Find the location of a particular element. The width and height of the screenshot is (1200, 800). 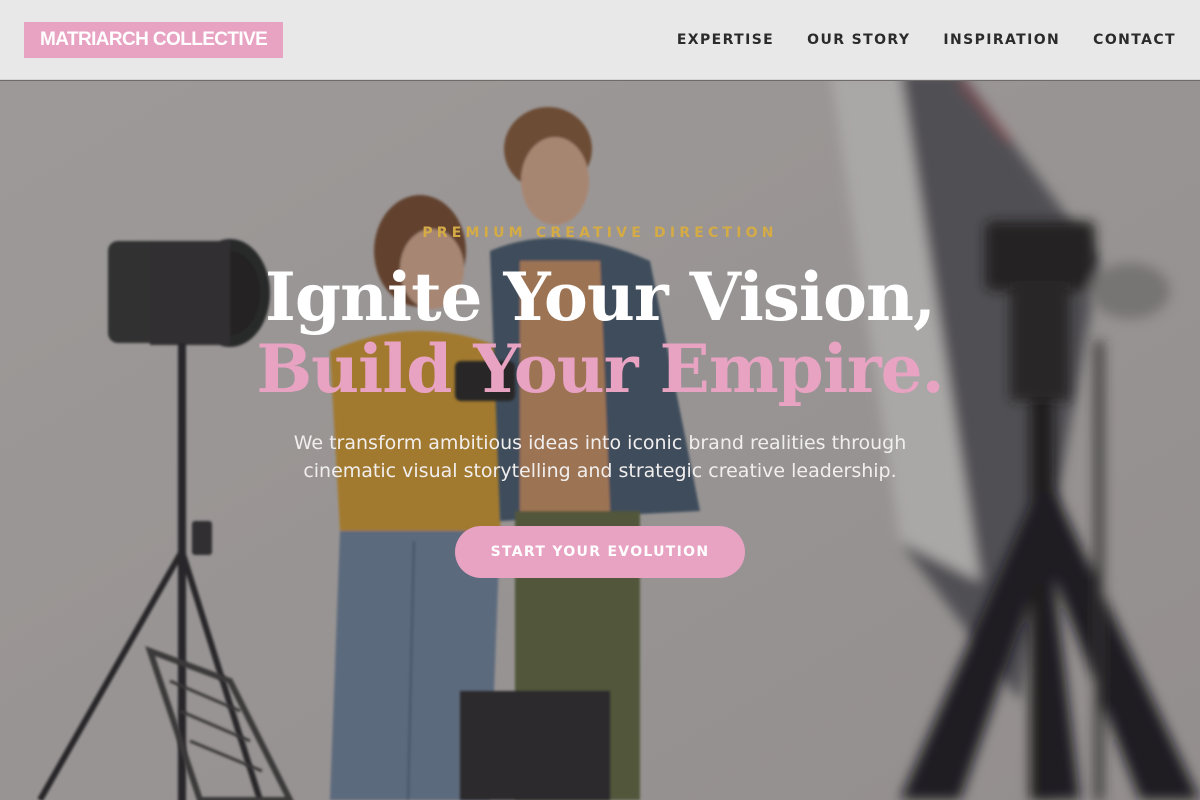

nav-link-inspiration: INSPIRATION is located at coordinates (1001, 40).